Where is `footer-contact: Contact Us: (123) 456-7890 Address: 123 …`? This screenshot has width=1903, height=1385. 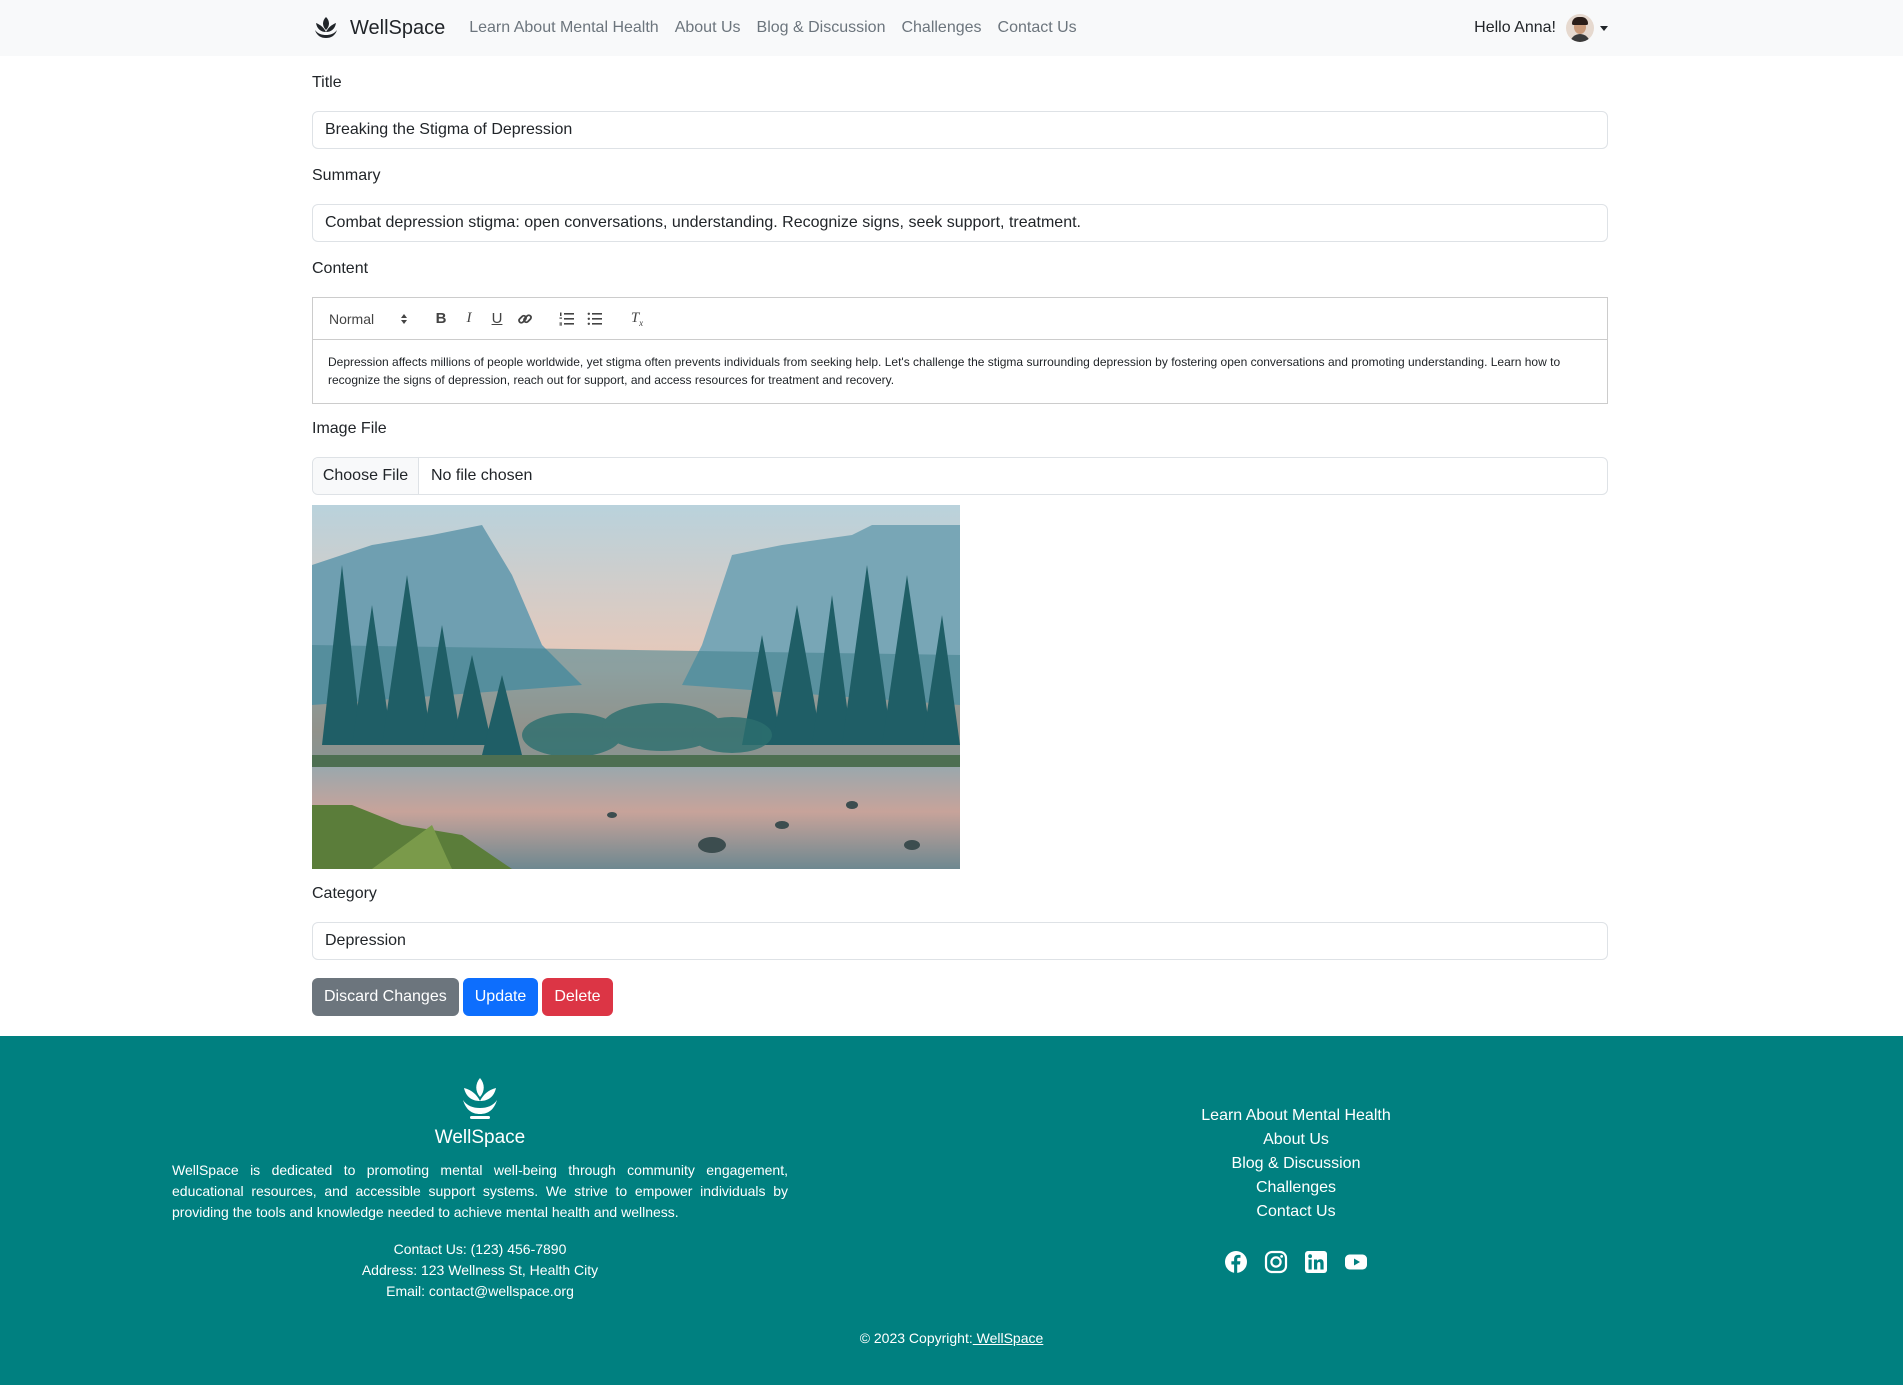
footer-contact: Contact Us: (123) 456-7890 Address: 123 … is located at coordinates (480, 1270).